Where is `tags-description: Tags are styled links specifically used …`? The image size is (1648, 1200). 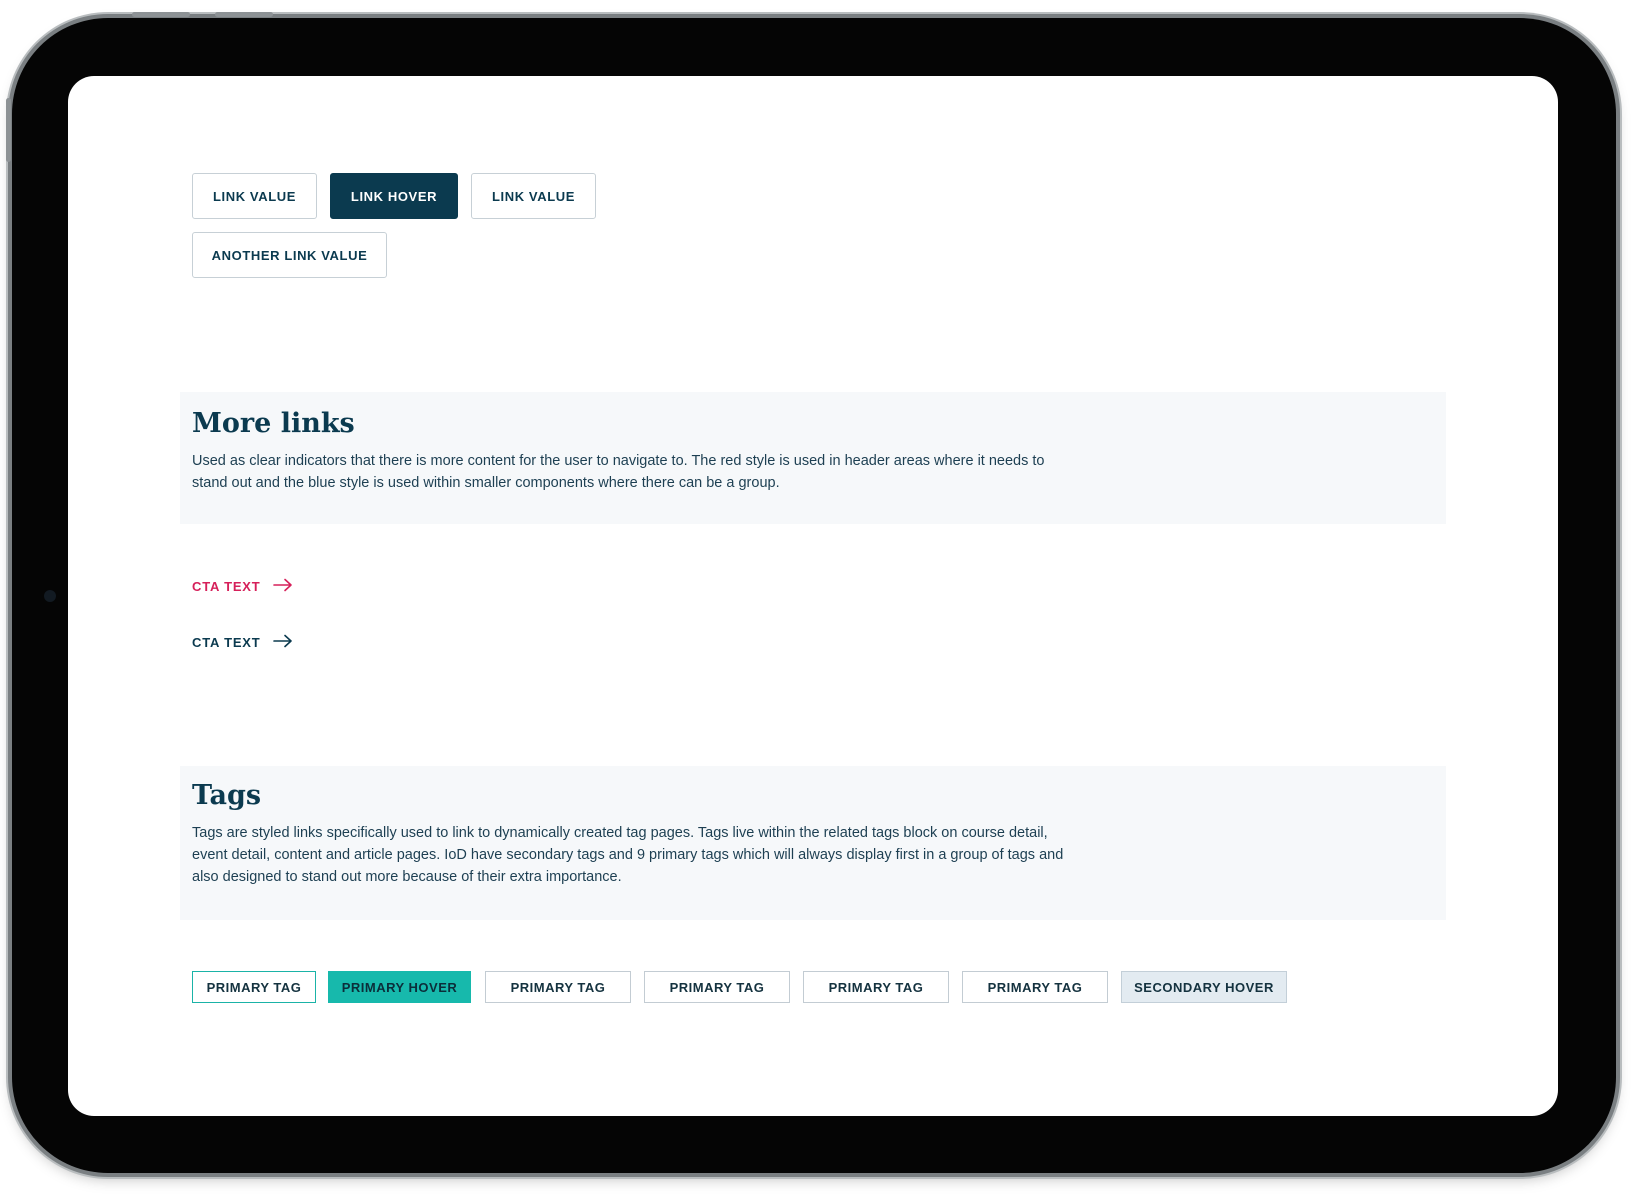
tags-description: Tags are styled links specifically used … is located at coordinates (628, 855).